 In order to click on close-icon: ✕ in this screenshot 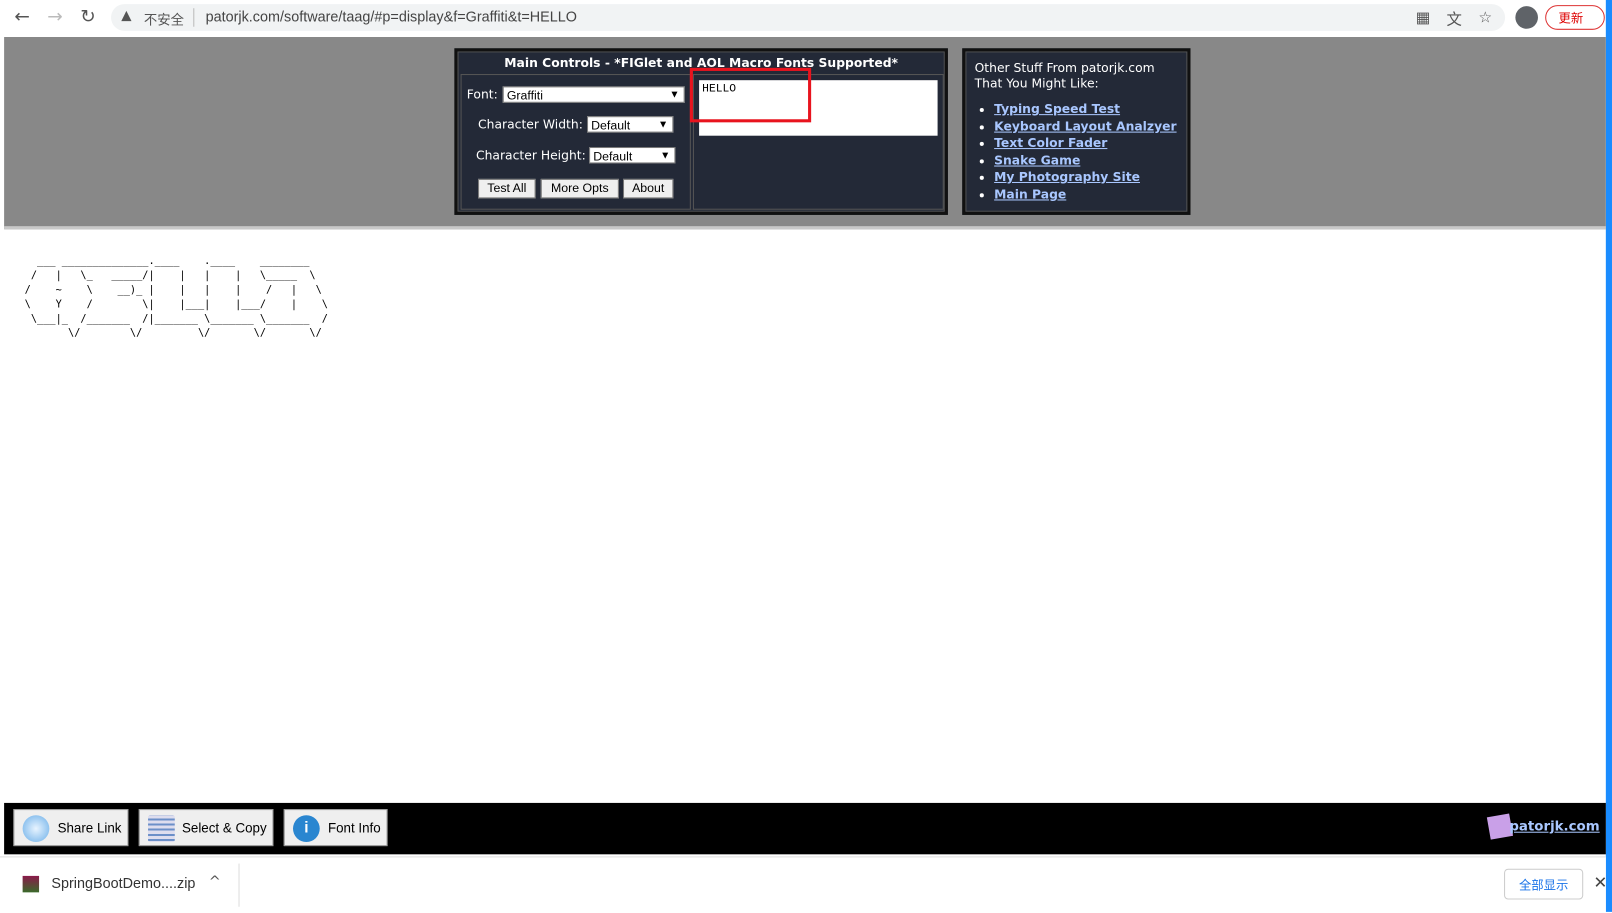, I will do `click(1600, 883)`.